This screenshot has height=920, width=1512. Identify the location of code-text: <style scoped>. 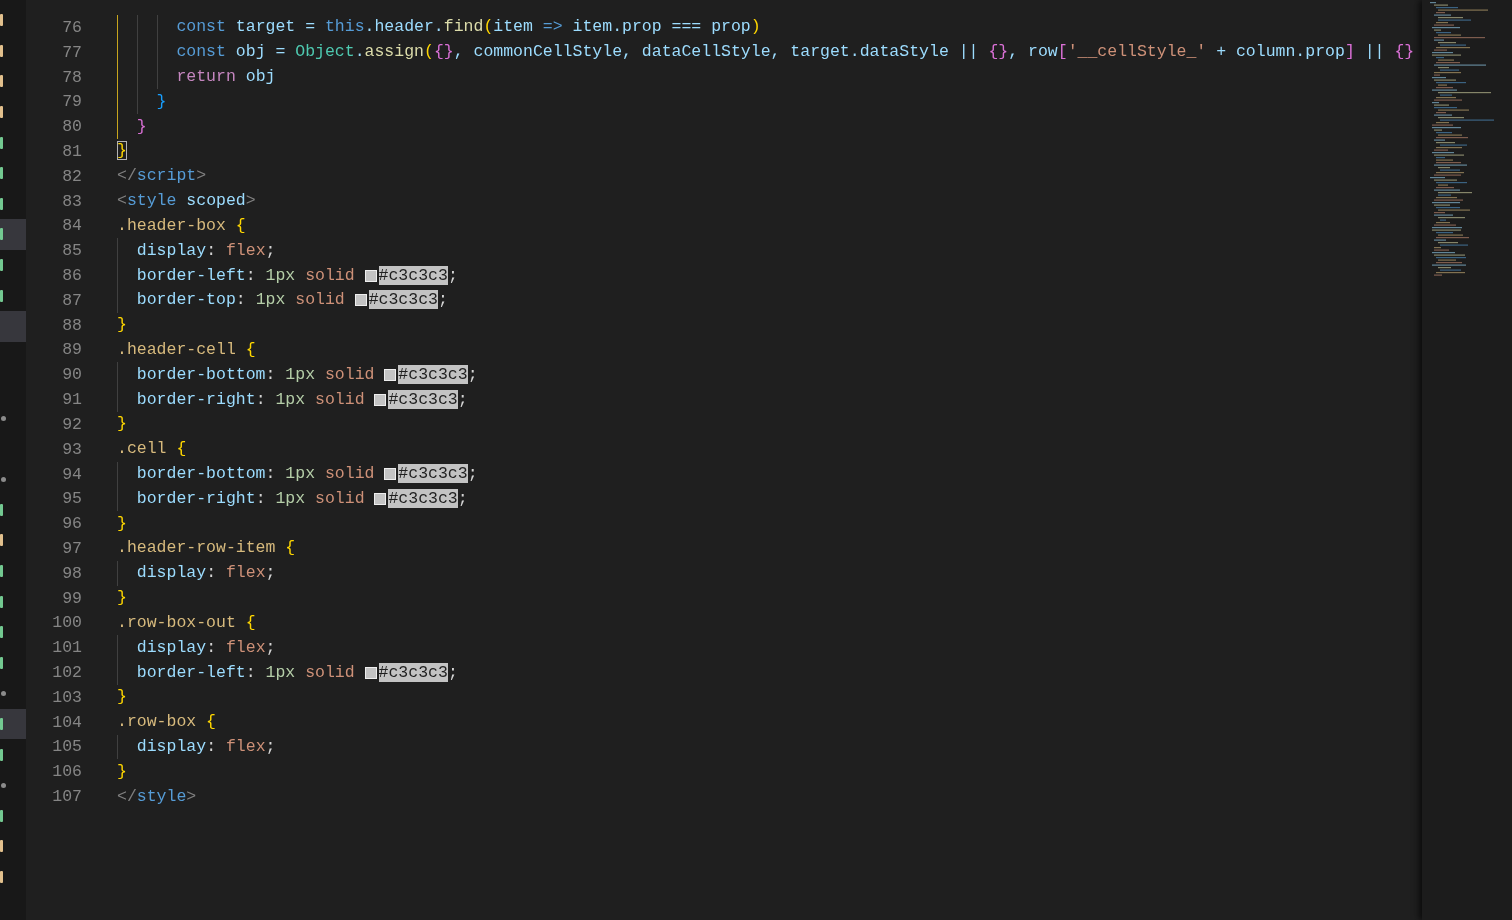
(186, 201).